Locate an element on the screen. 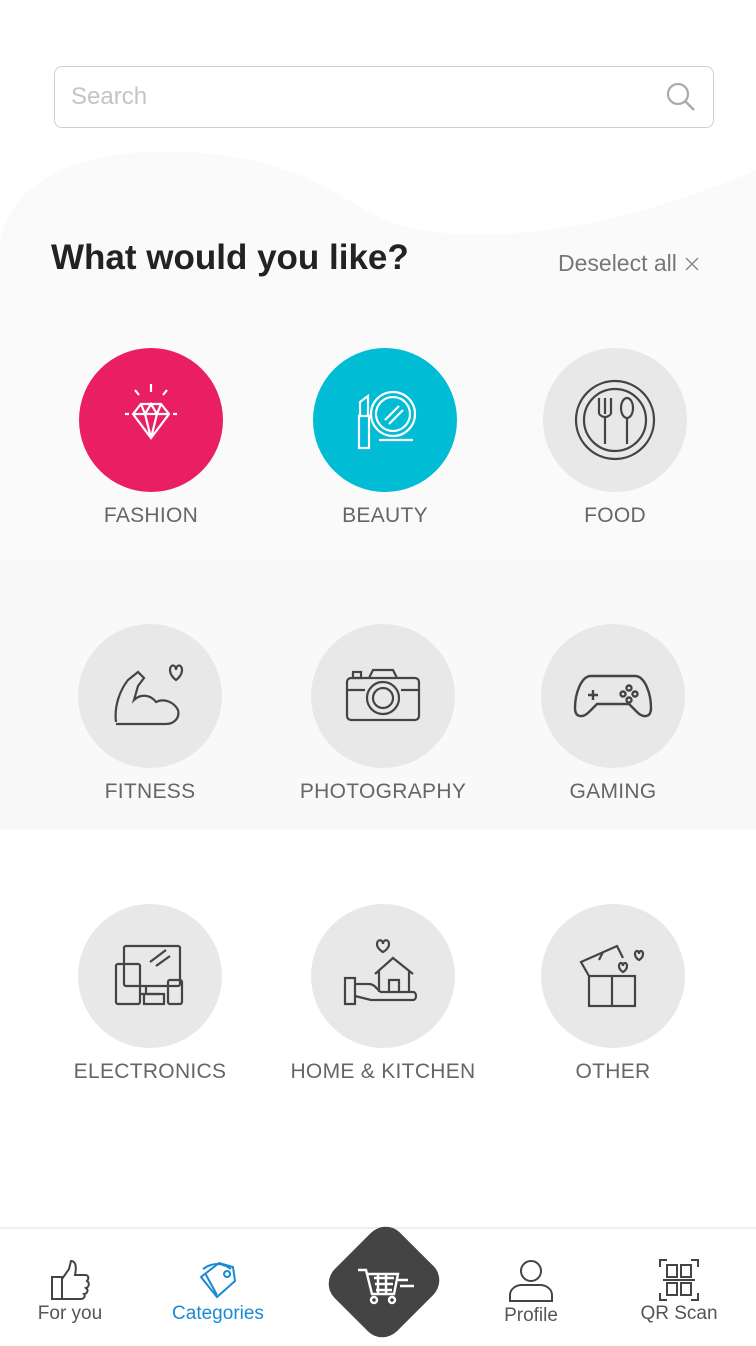 This screenshot has width=756, height=1346. devices-icon is located at coordinates (149, 975).